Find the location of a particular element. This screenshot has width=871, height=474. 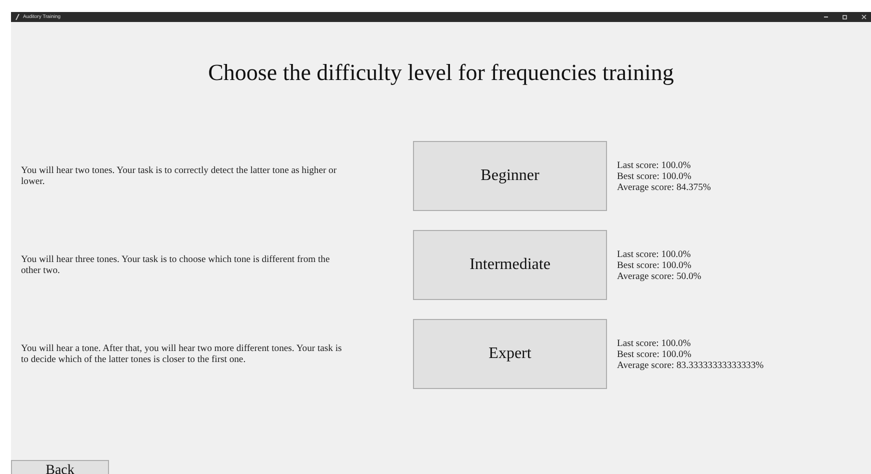

level-button: Expert is located at coordinates (510, 354).